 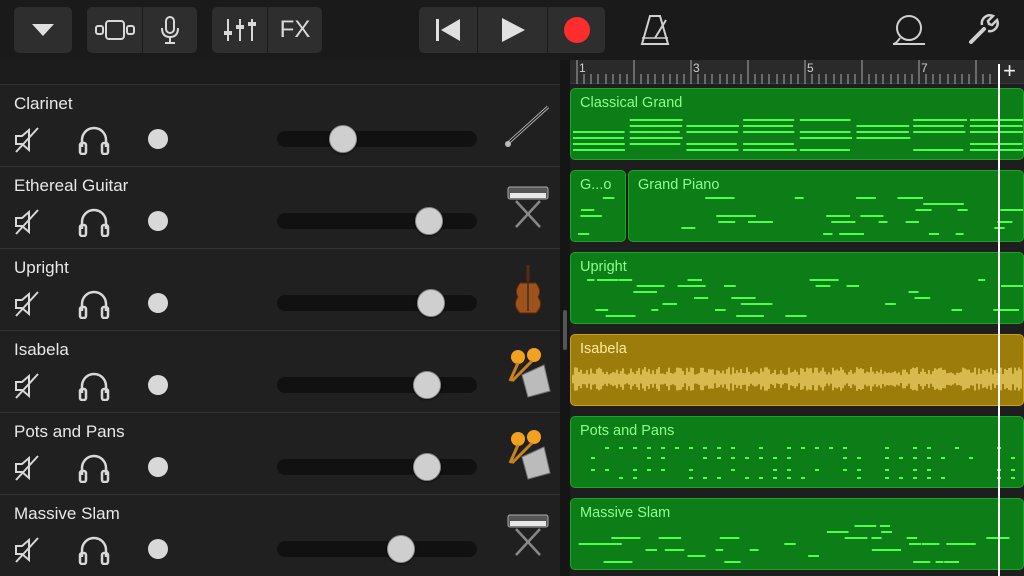 I want to click on upright-bass-icon, so click(x=528, y=291).